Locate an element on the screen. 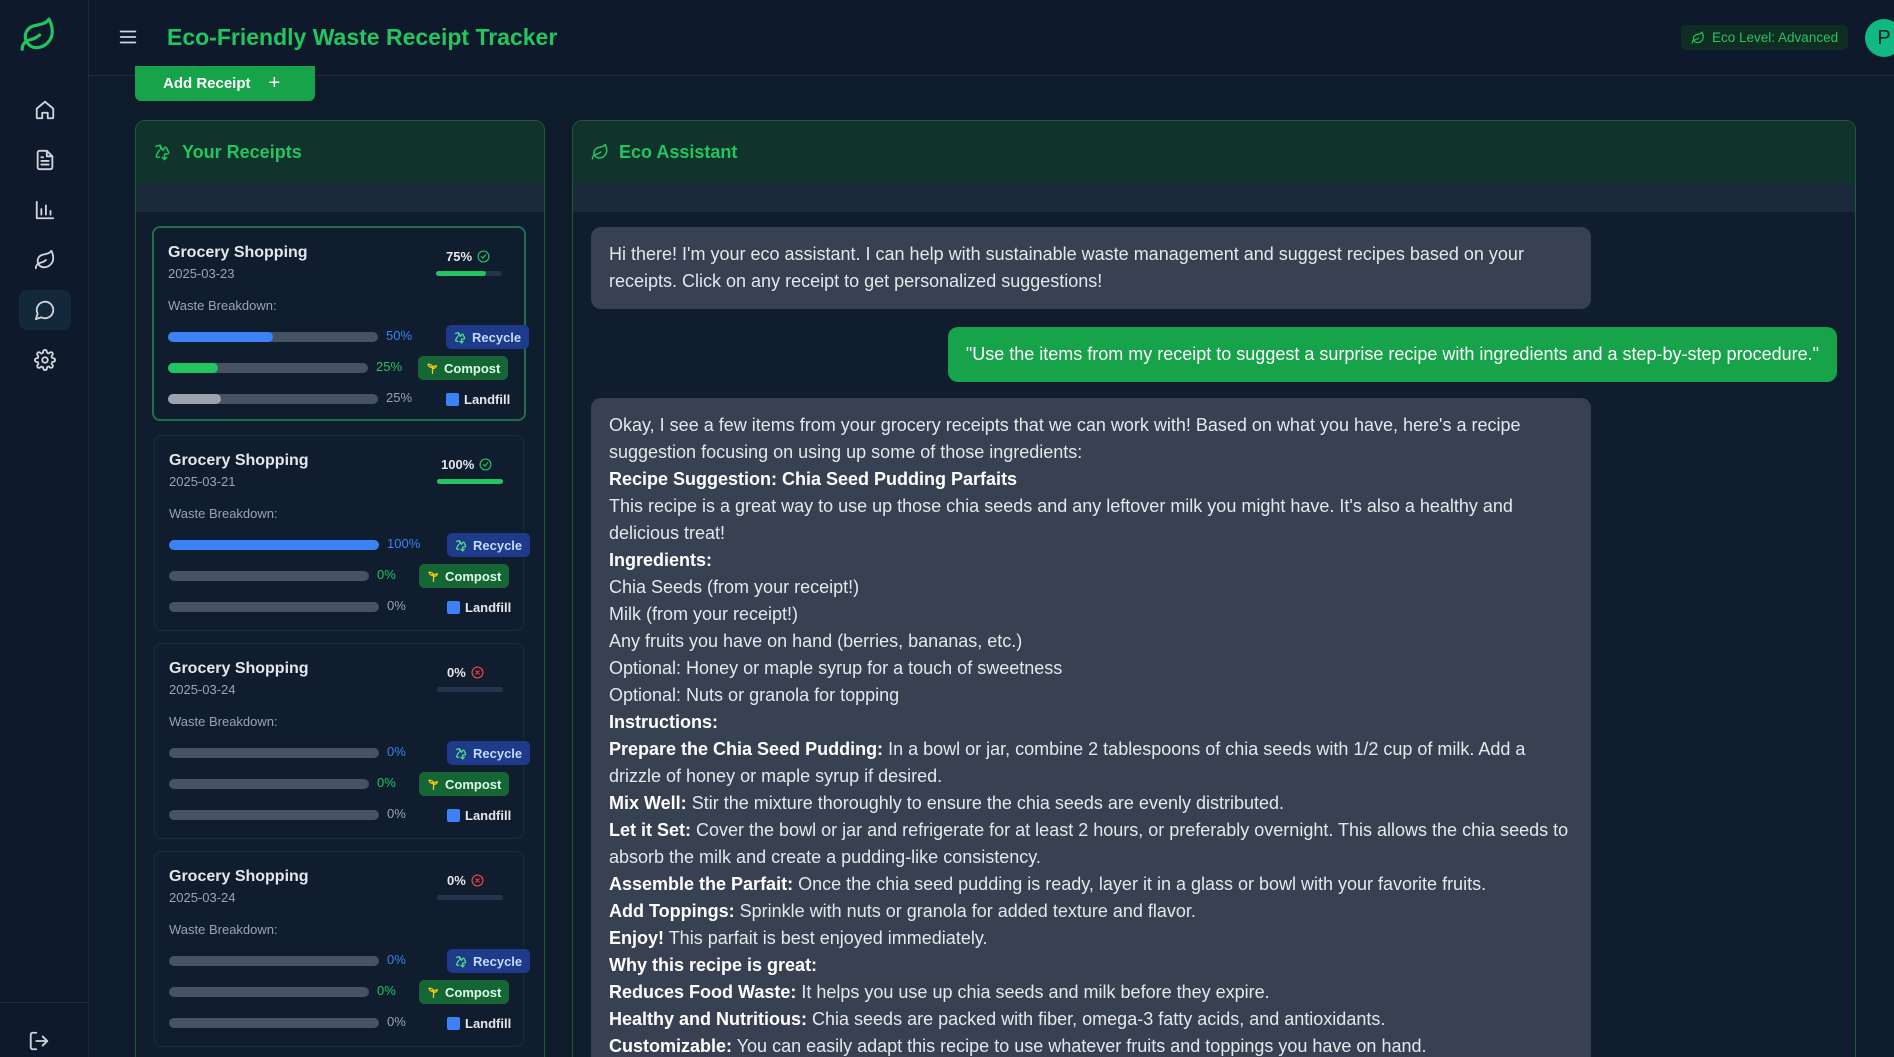 The image size is (1894, 1057). leaf-logo-icon is located at coordinates (38, 35).